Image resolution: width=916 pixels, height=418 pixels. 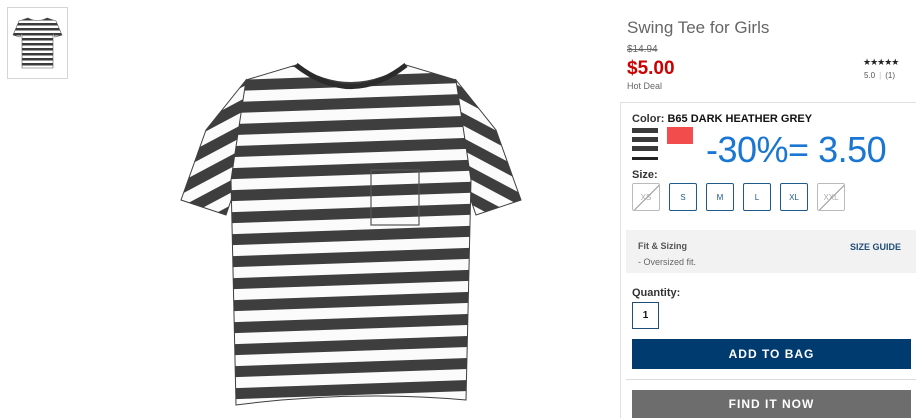 What do you see at coordinates (642, 49) in the screenshot?
I see `original-price: $14.94` at bounding box center [642, 49].